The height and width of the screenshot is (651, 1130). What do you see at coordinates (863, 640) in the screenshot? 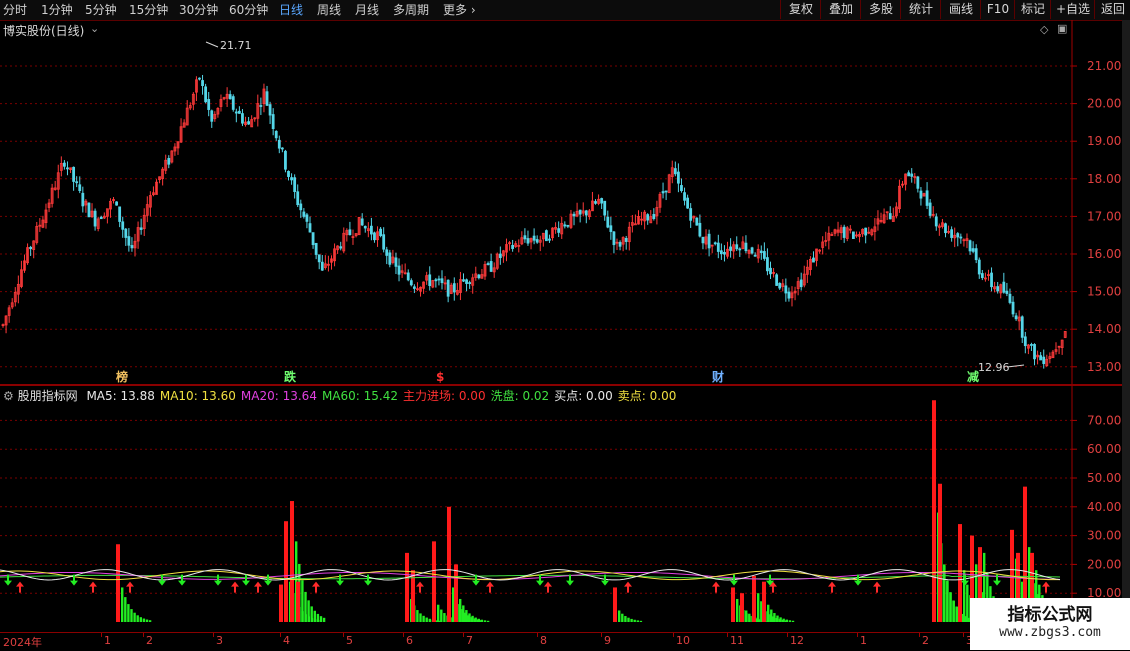
I see `month-label-12: 1` at bounding box center [863, 640].